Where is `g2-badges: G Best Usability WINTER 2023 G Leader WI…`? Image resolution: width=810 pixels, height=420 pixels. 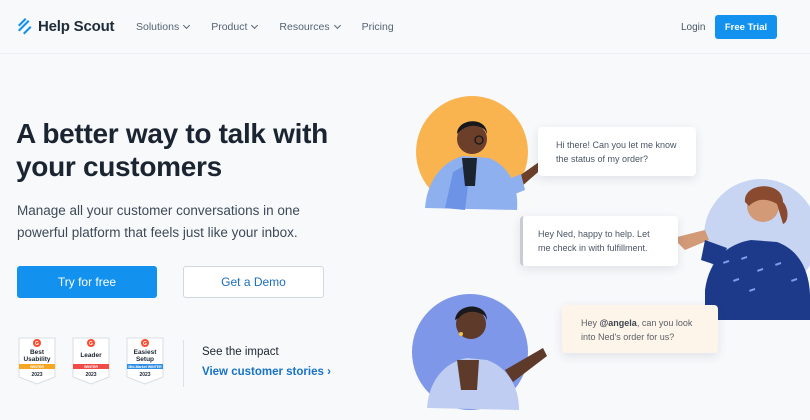
g2-badges: G Best Usability WINTER 2023 G Leader WI… is located at coordinates (91, 361).